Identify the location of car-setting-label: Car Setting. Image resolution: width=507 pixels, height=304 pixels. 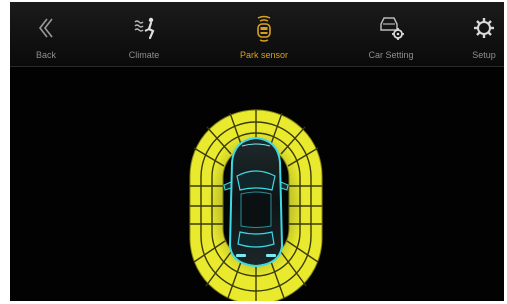
(391, 55).